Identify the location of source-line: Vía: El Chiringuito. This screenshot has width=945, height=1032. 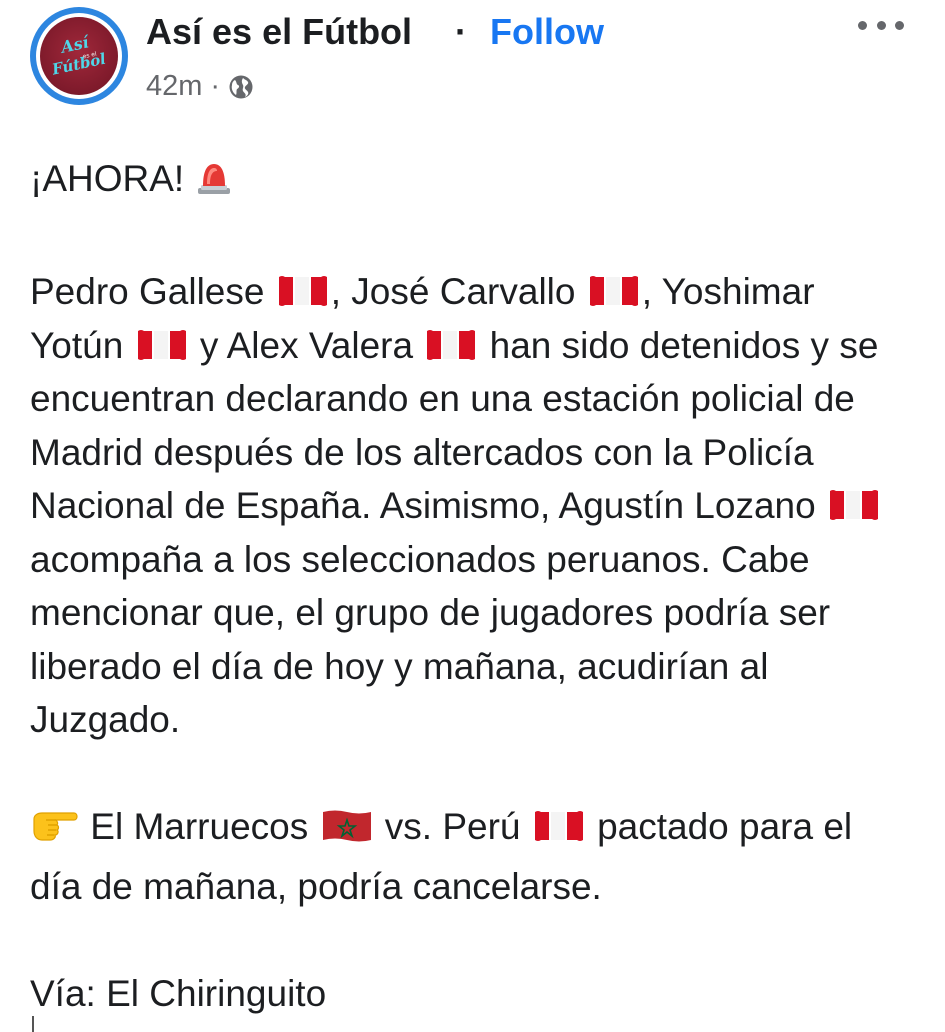
(178, 993).